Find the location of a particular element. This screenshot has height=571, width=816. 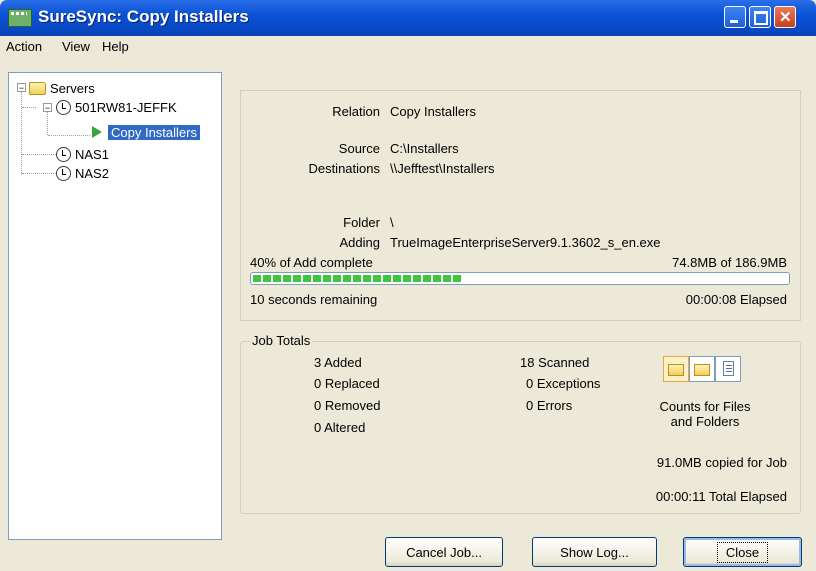

tree-item-server: NAS2 is located at coordinates (82, 173).